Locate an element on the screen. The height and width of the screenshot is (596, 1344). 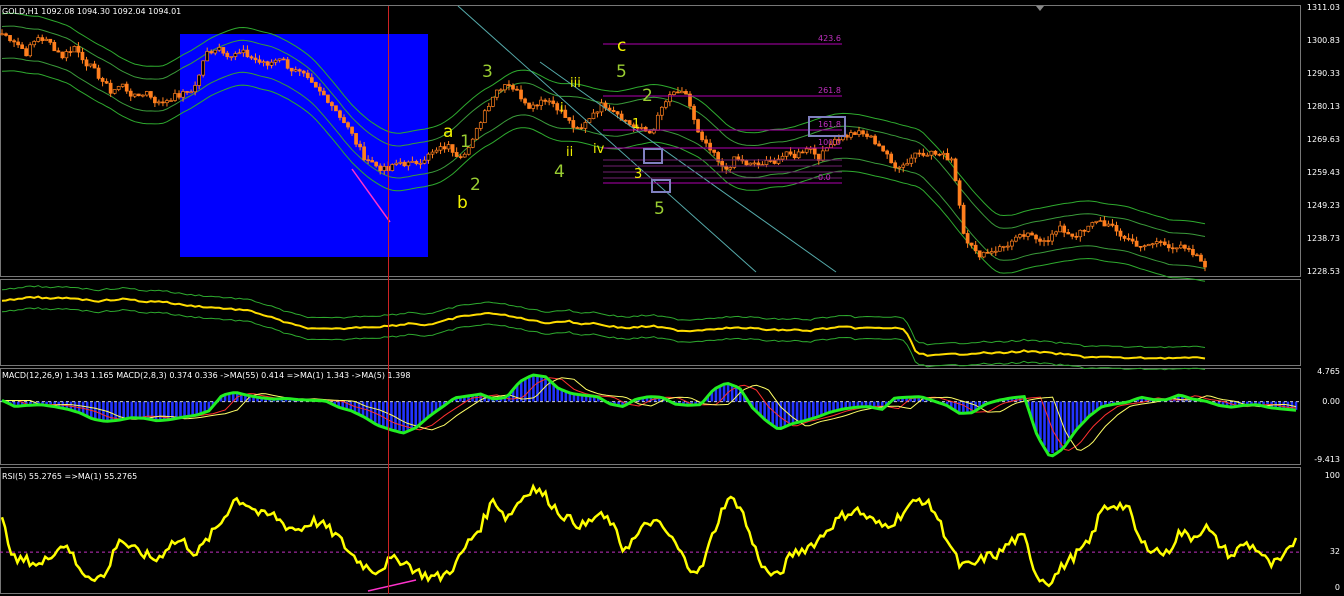
price-axis-tick: 1300.83 is located at coordinates (1323, 40).